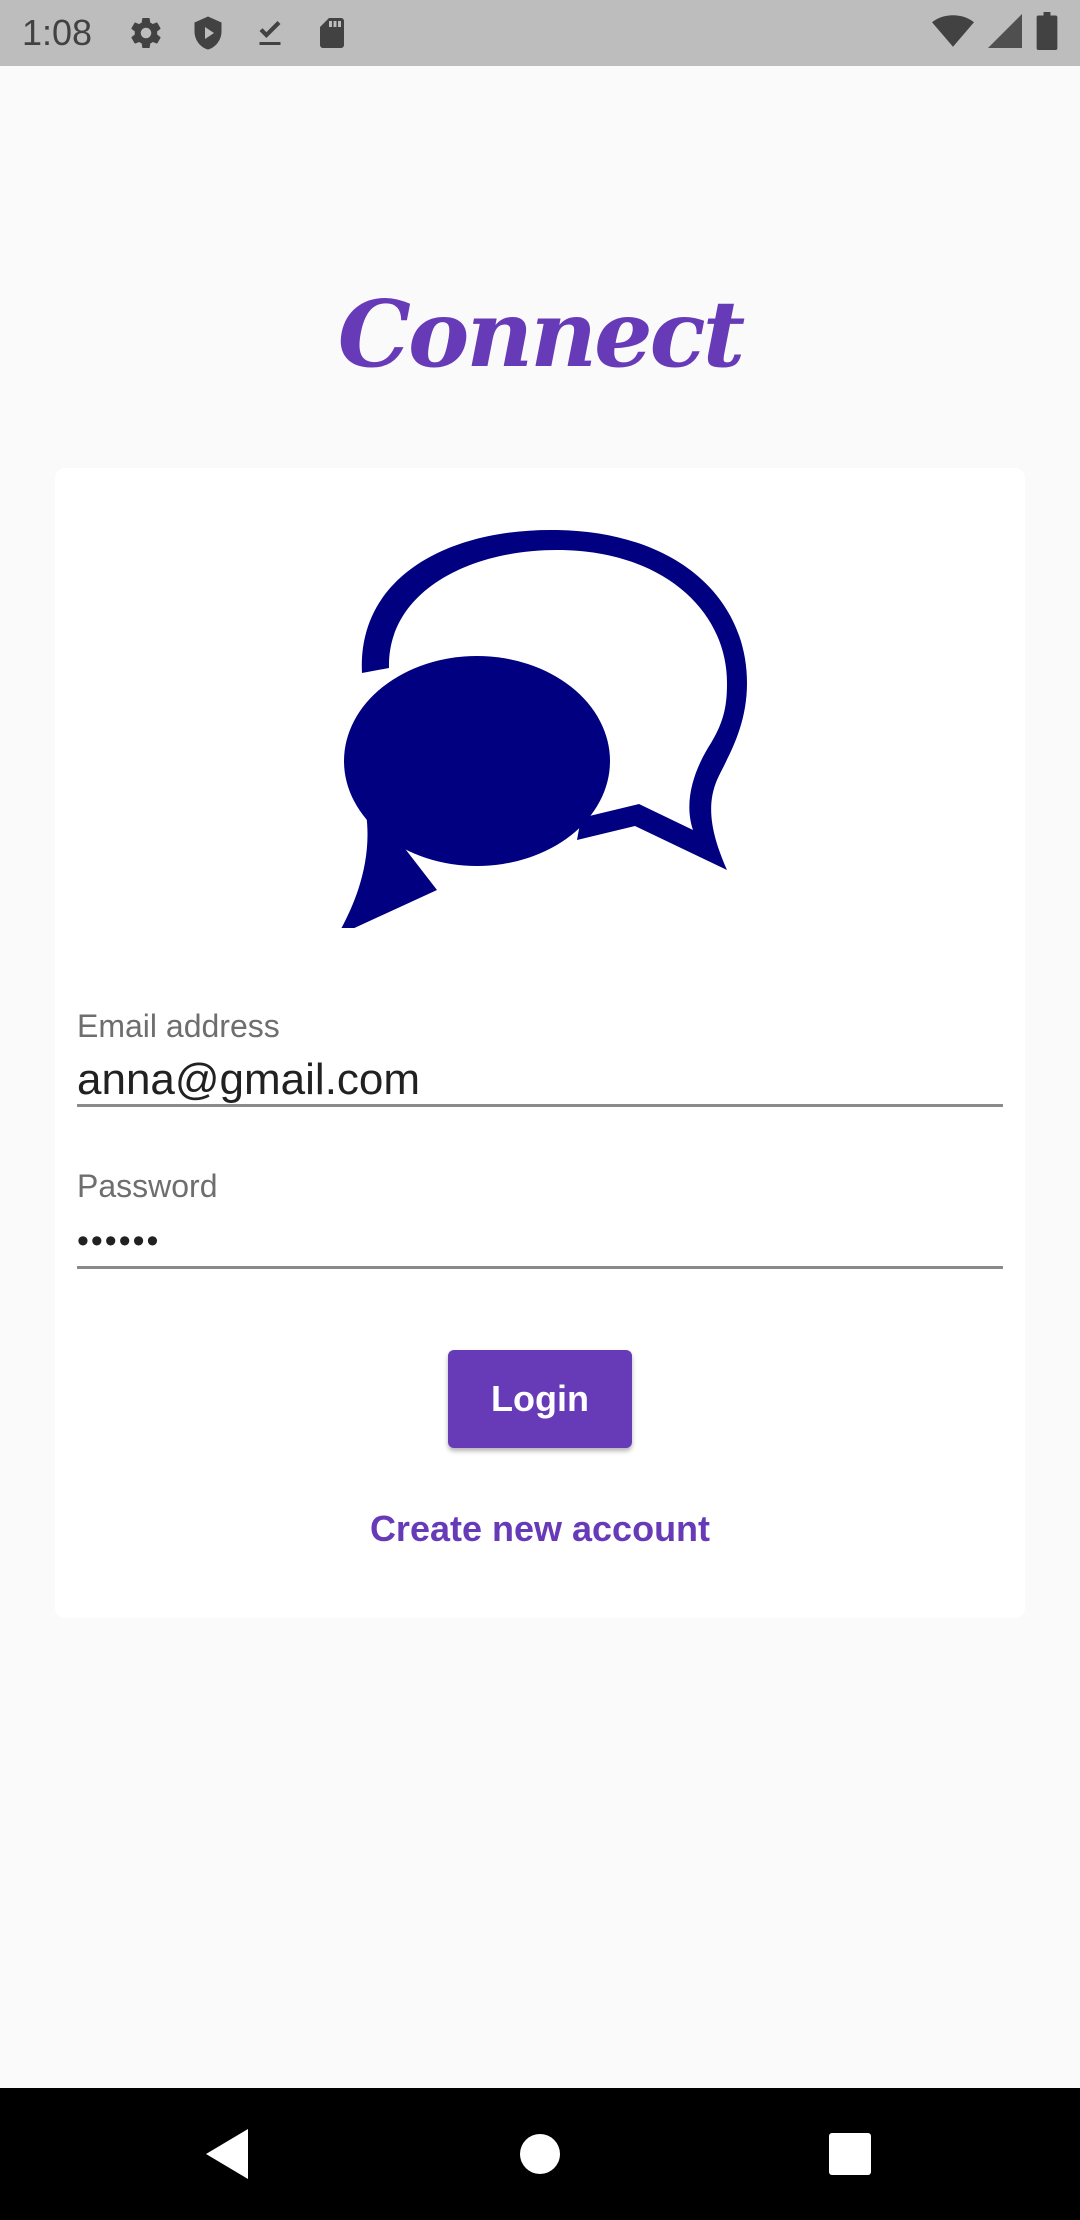 The image size is (1080, 2220). What do you see at coordinates (541, 334) in the screenshot?
I see `app-title: Connect` at bounding box center [541, 334].